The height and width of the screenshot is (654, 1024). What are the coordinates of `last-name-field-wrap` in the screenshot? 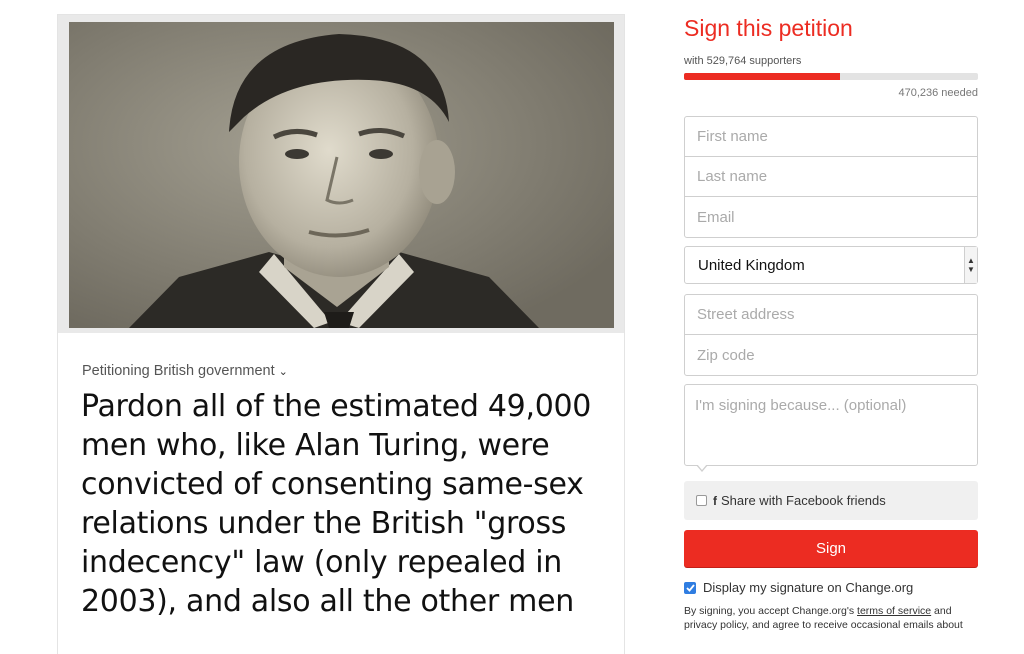 It's located at (831, 177).